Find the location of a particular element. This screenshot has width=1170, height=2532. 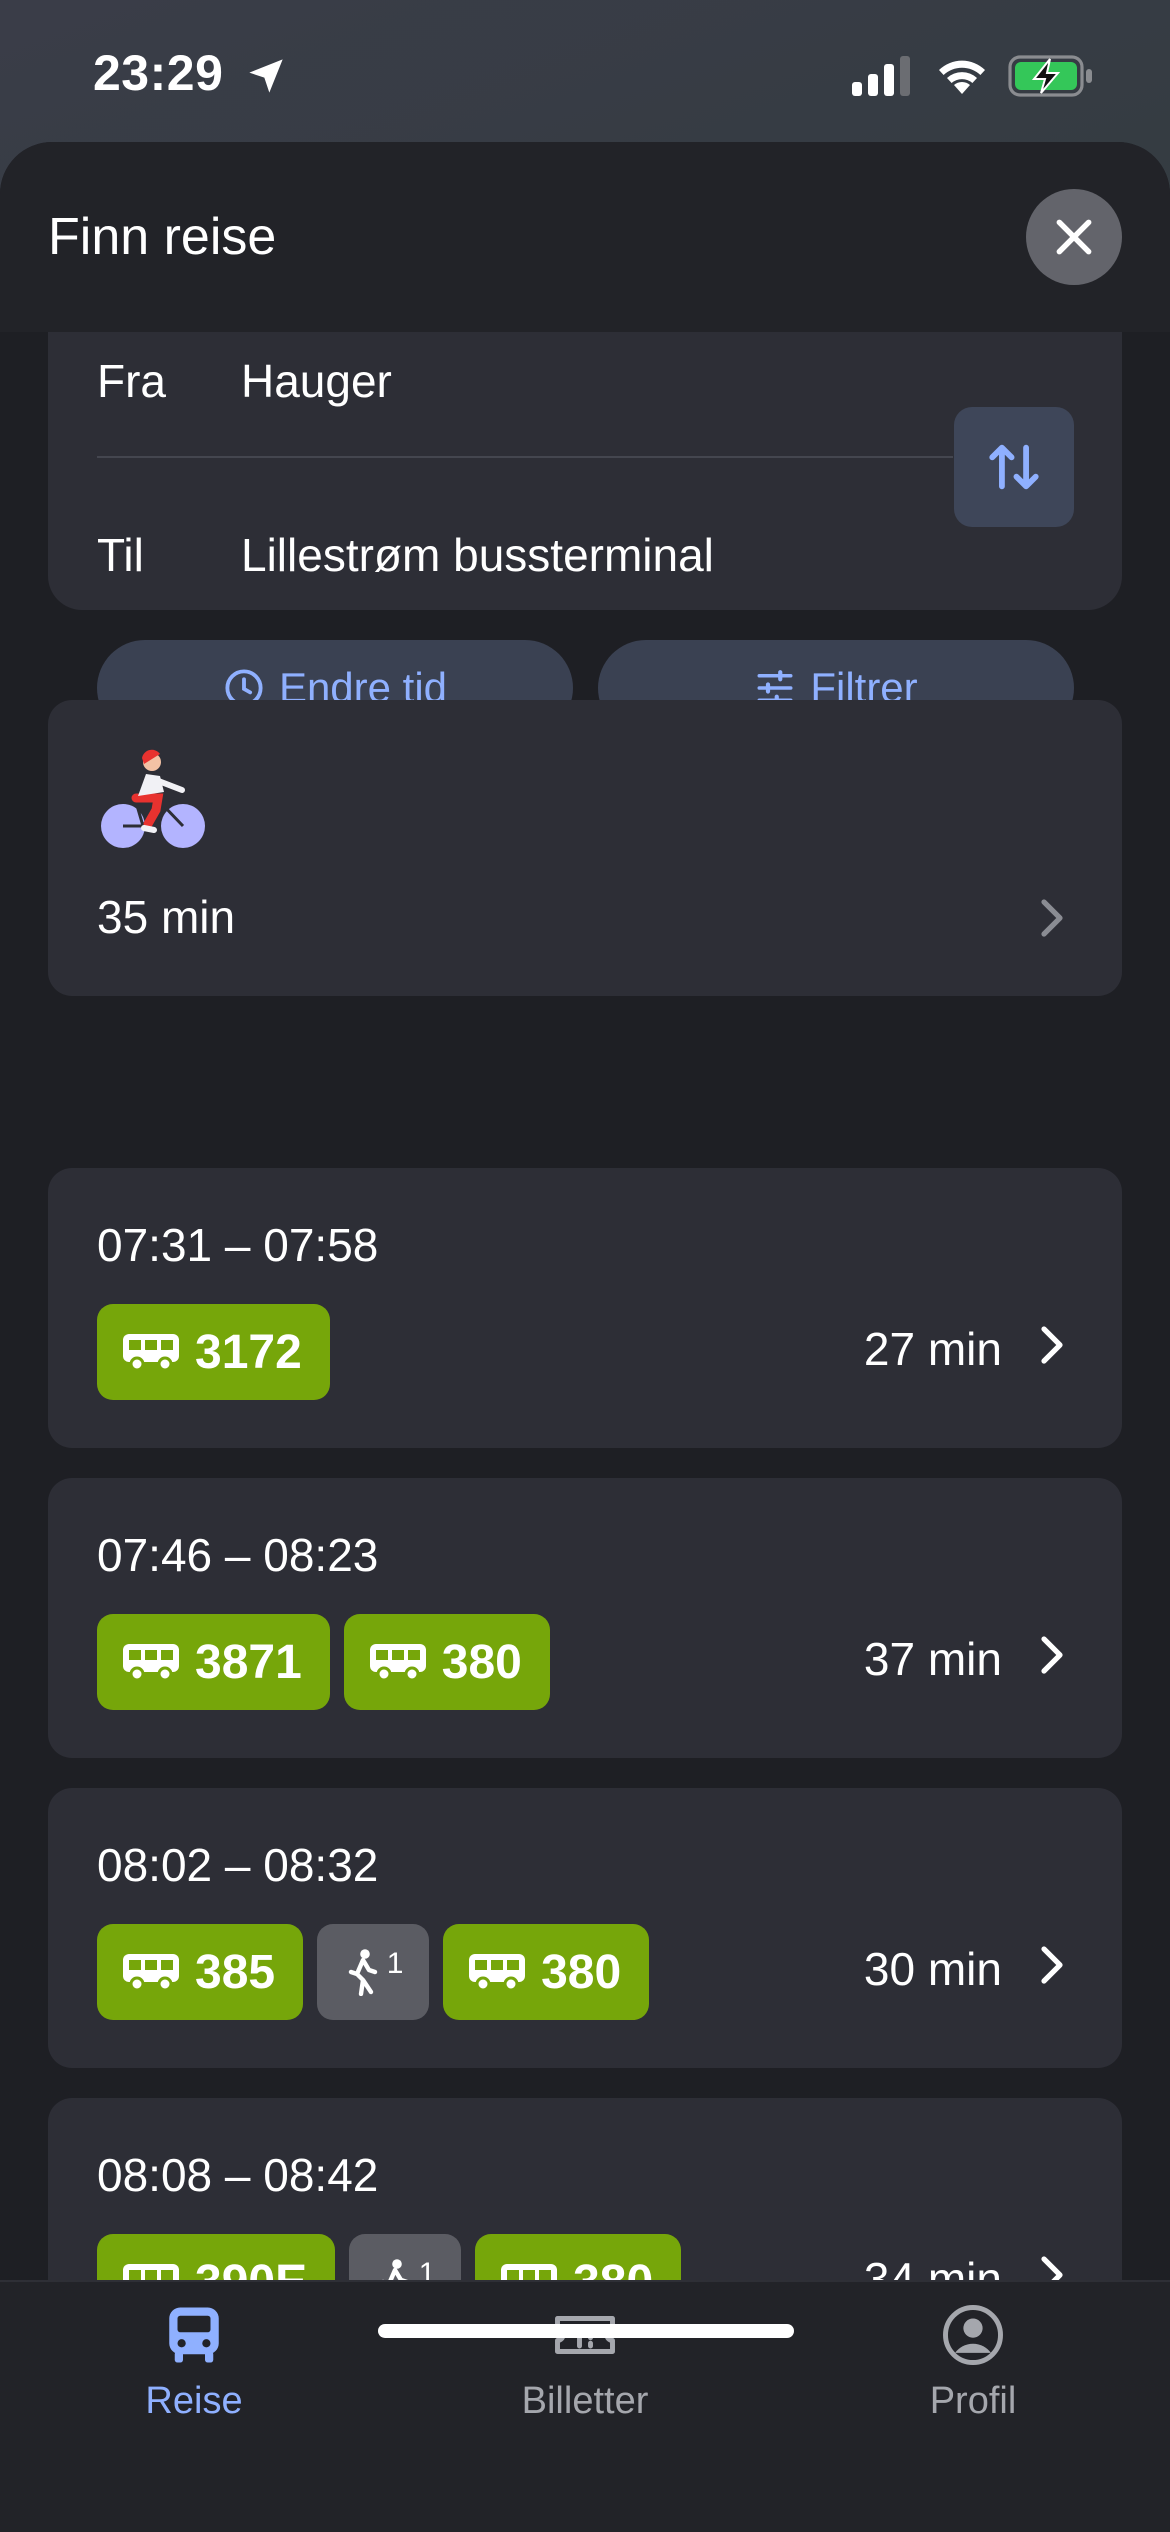

trip-times: 08:02 – 08:32 is located at coordinates (238, 1865).